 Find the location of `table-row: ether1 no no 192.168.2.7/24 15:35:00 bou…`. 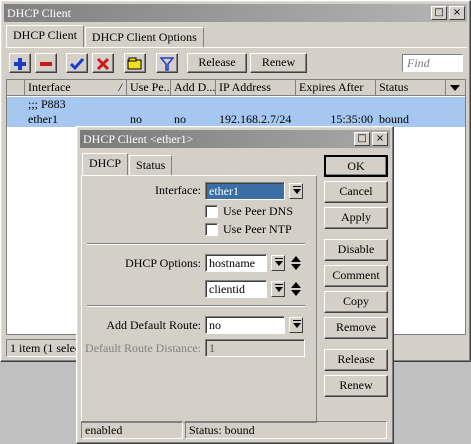

table-row: ether1 no no 192.168.2.7/24 15:35:00 bou… is located at coordinates (236, 119).